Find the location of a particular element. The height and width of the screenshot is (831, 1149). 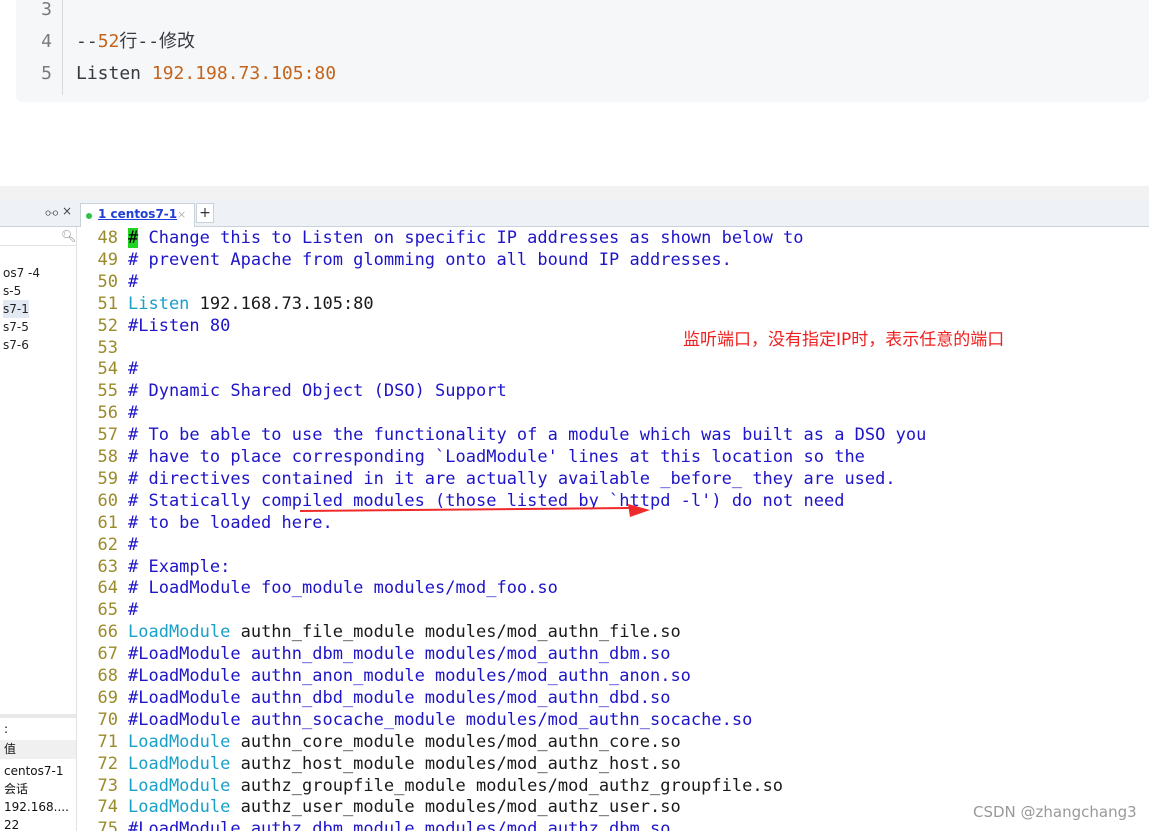

line-number: 69 is located at coordinates (107, 697).